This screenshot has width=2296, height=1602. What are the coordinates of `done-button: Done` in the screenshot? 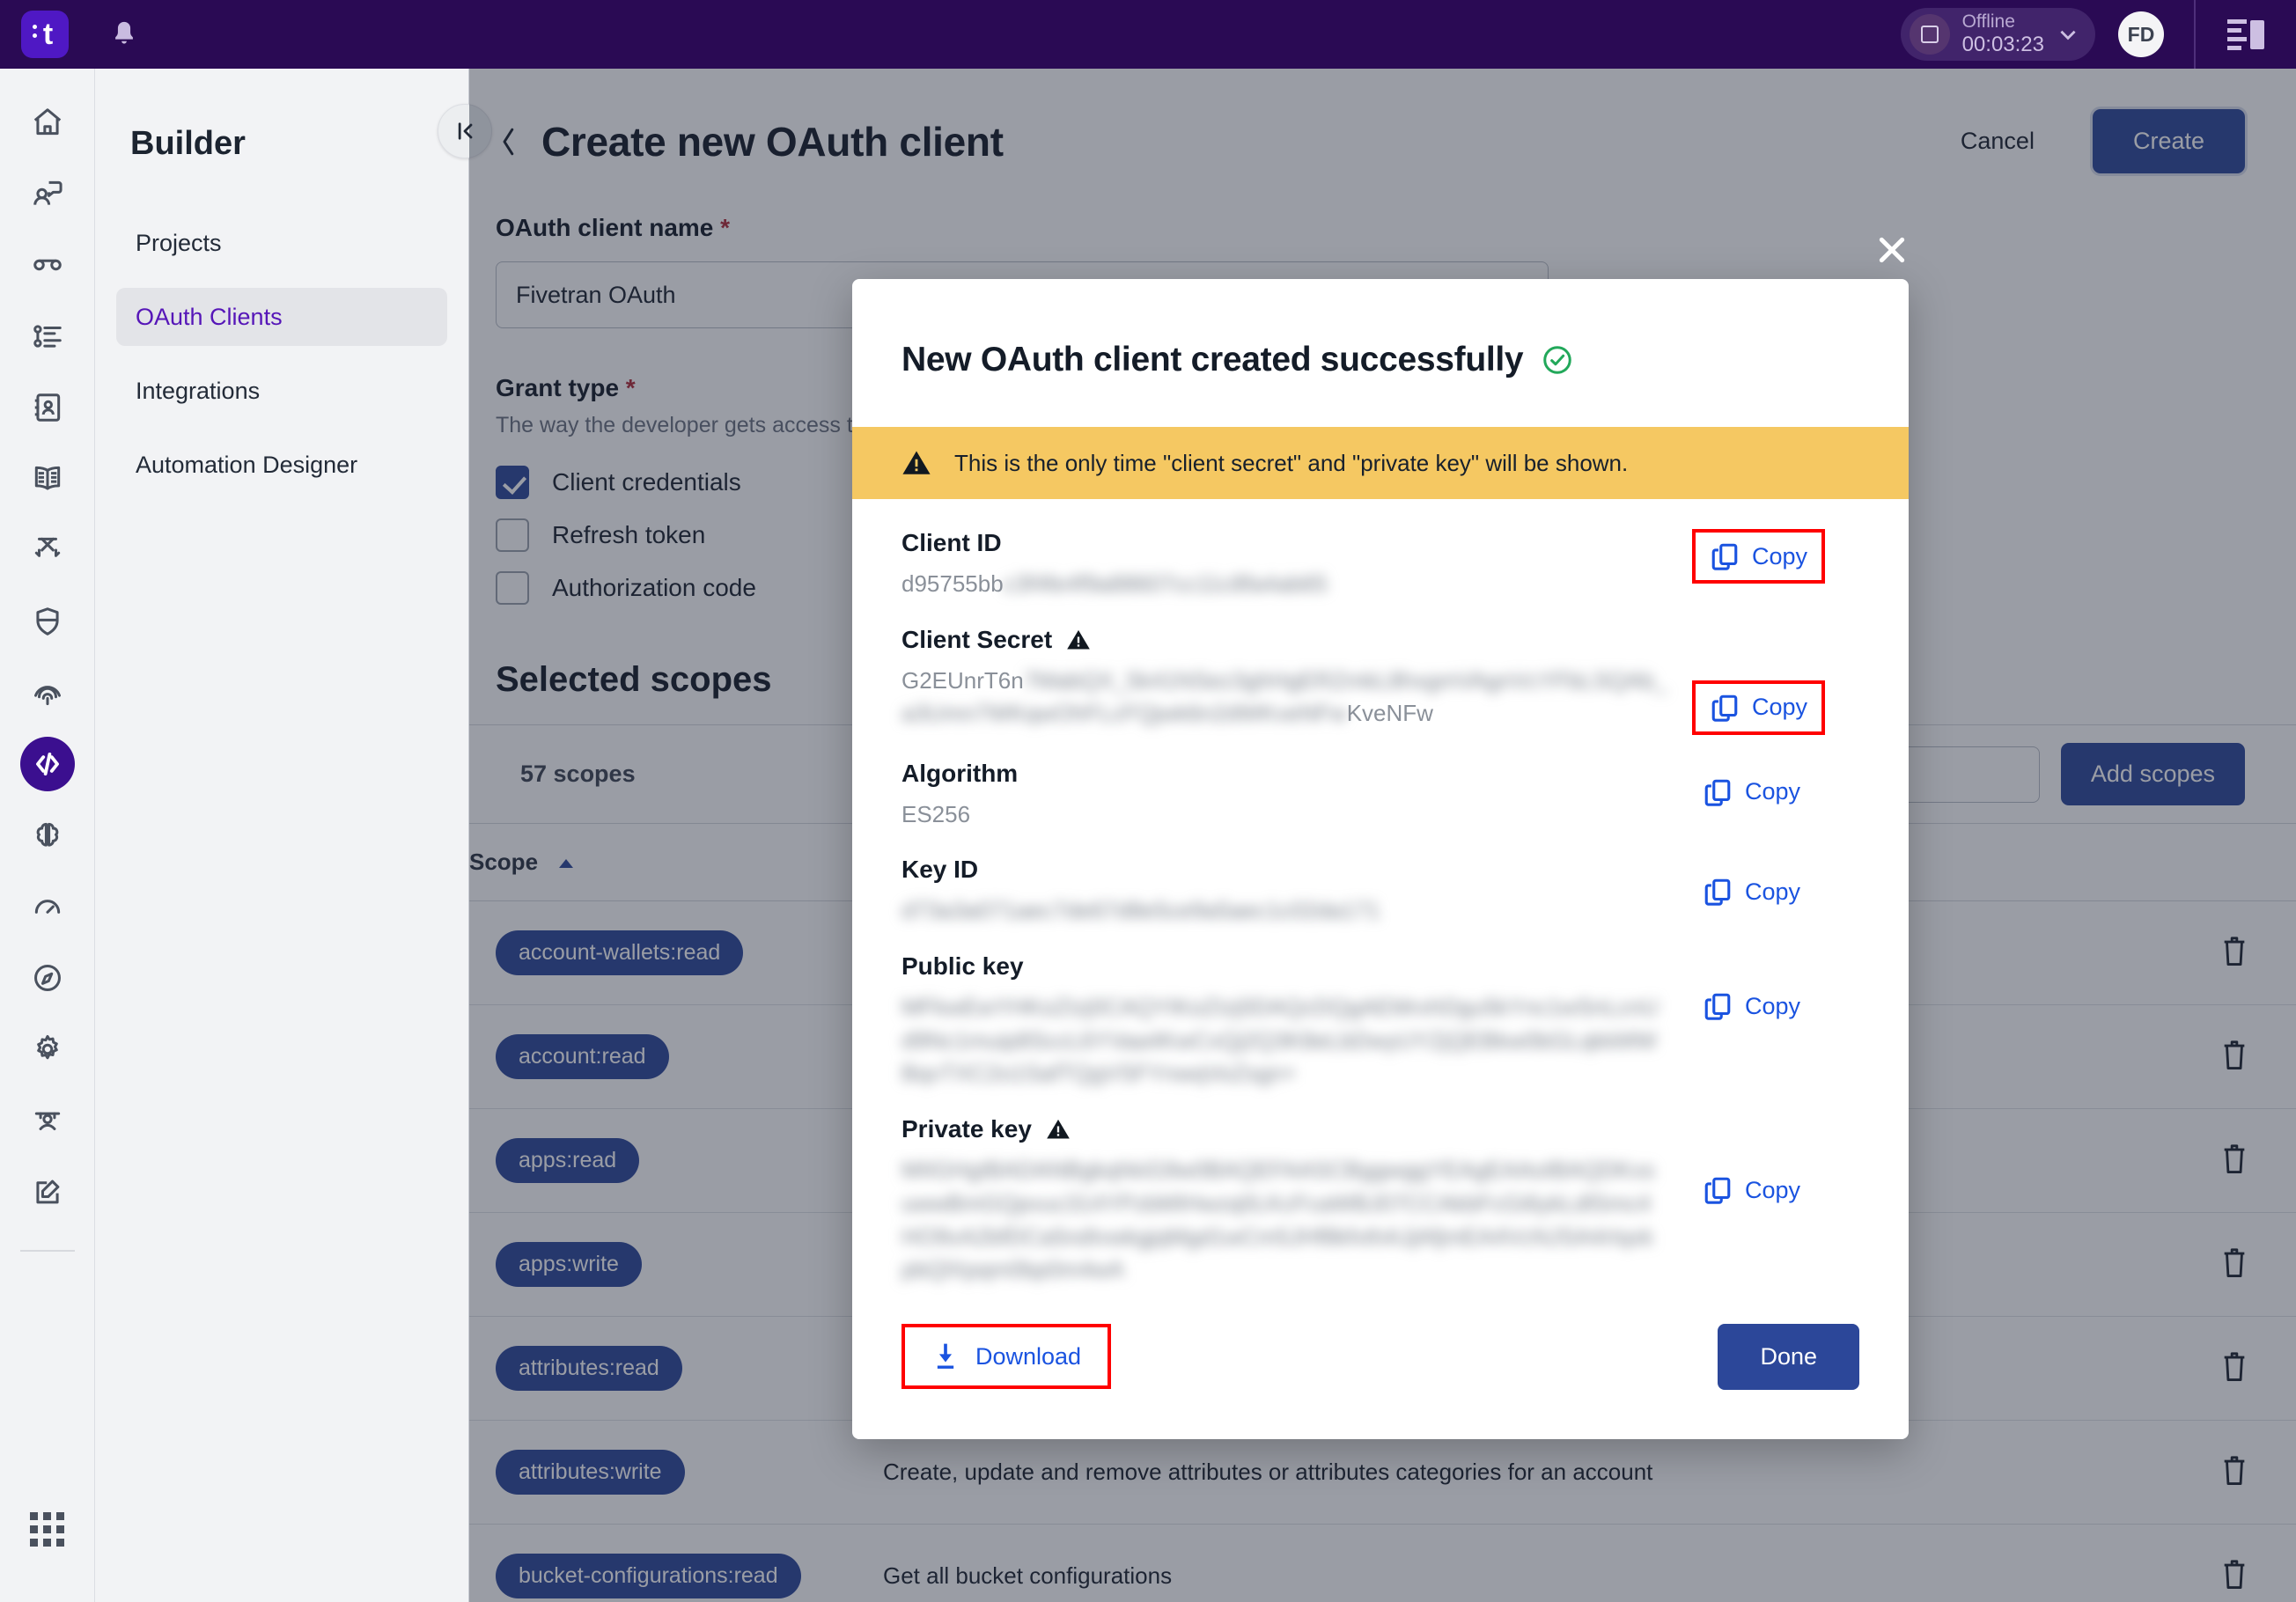 It's located at (1788, 1357).